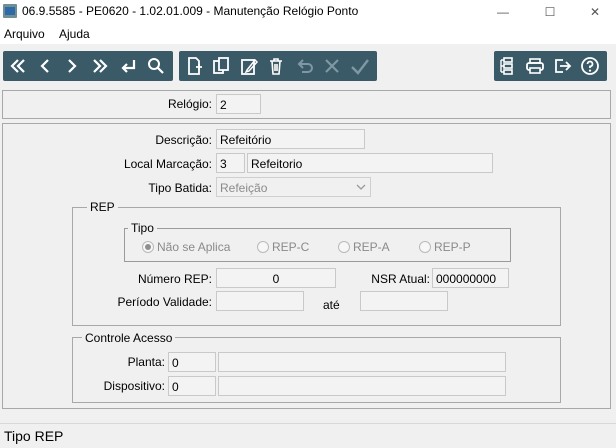 This screenshot has height=448, width=616. What do you see at coordinates (34, 436) in the screenshot?
I see `status-text: Tipo REP` at bounding box center [34, 436].